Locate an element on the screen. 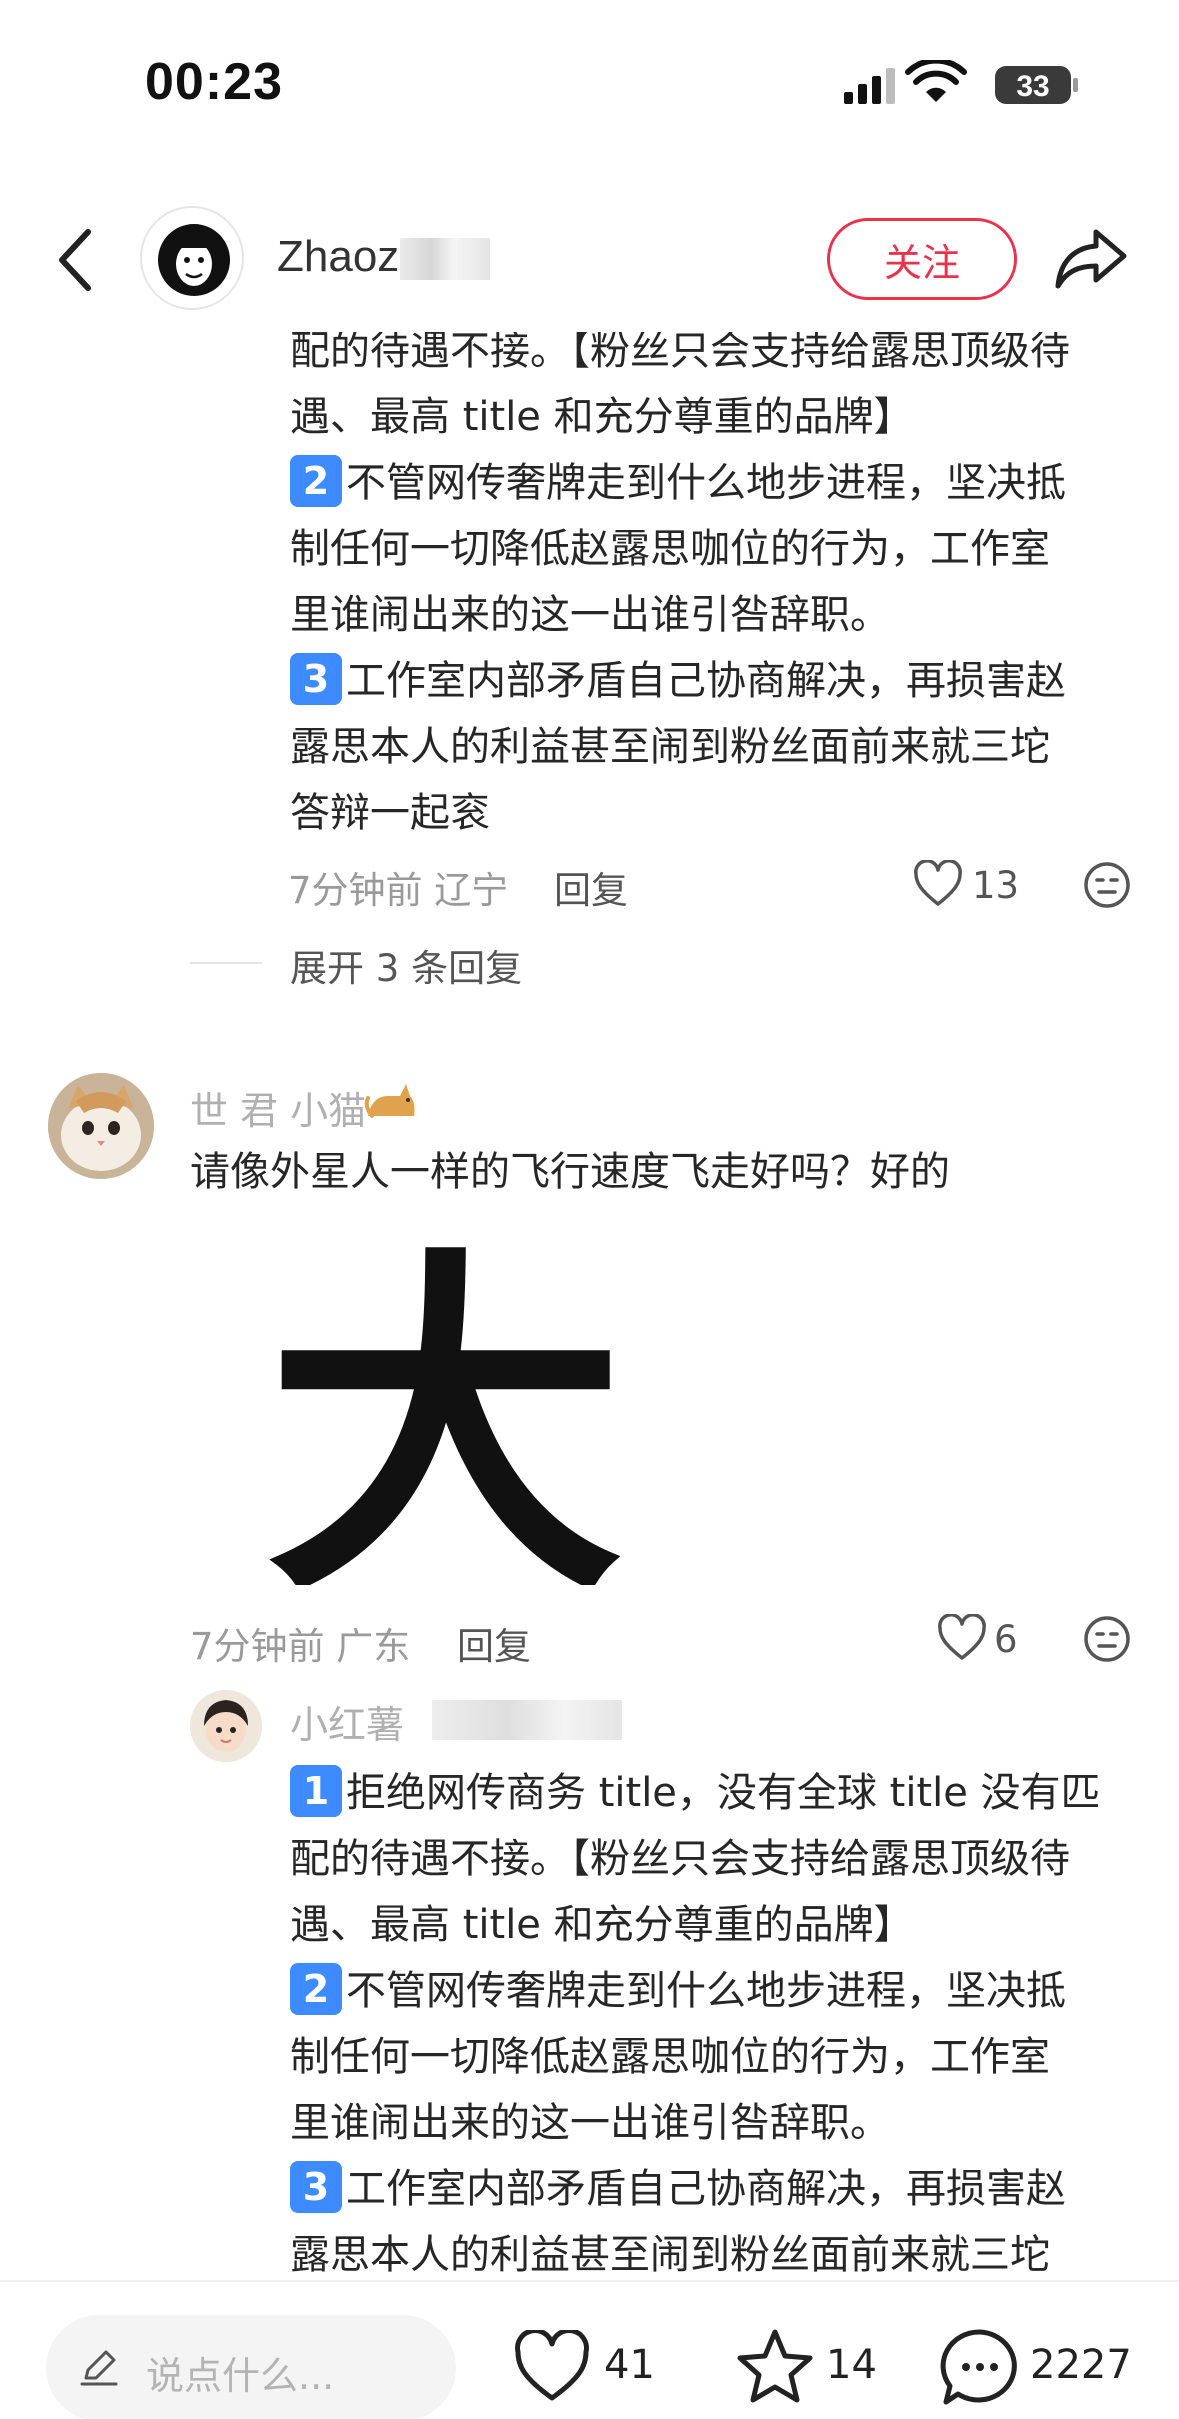  like-post-button is located at coordinates (552, 2366).